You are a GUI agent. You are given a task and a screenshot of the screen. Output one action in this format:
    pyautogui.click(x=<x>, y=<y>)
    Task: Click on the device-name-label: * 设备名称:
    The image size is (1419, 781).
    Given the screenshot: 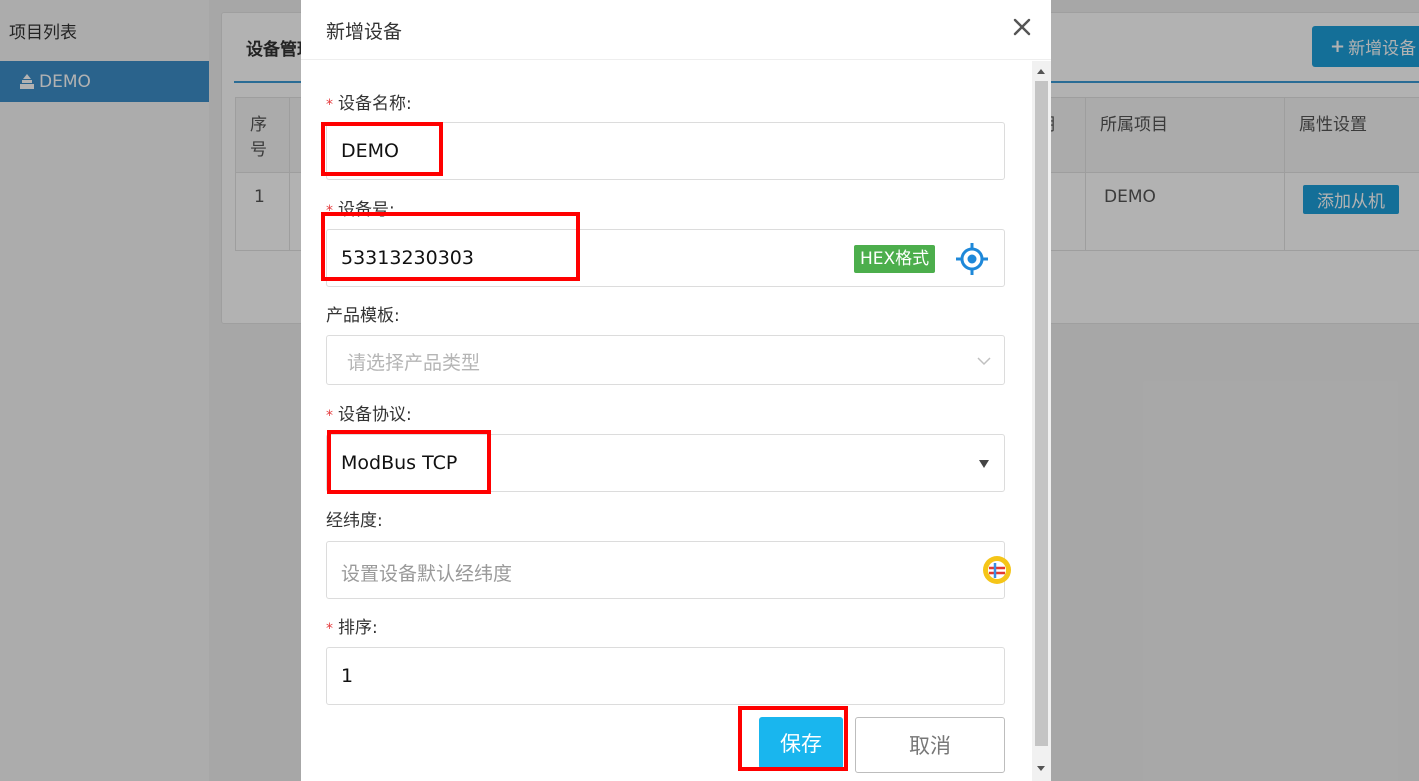 What is the action you would take?
    pyautogui.click(x=369, y=104)
    